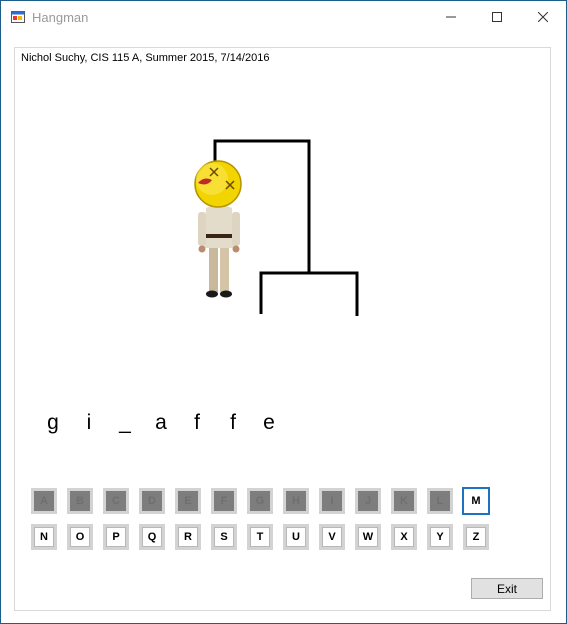  What do you see at coordinates (440, 537) in the screenshot?
I see `key-y: Y` at bounding box center [440, 537].